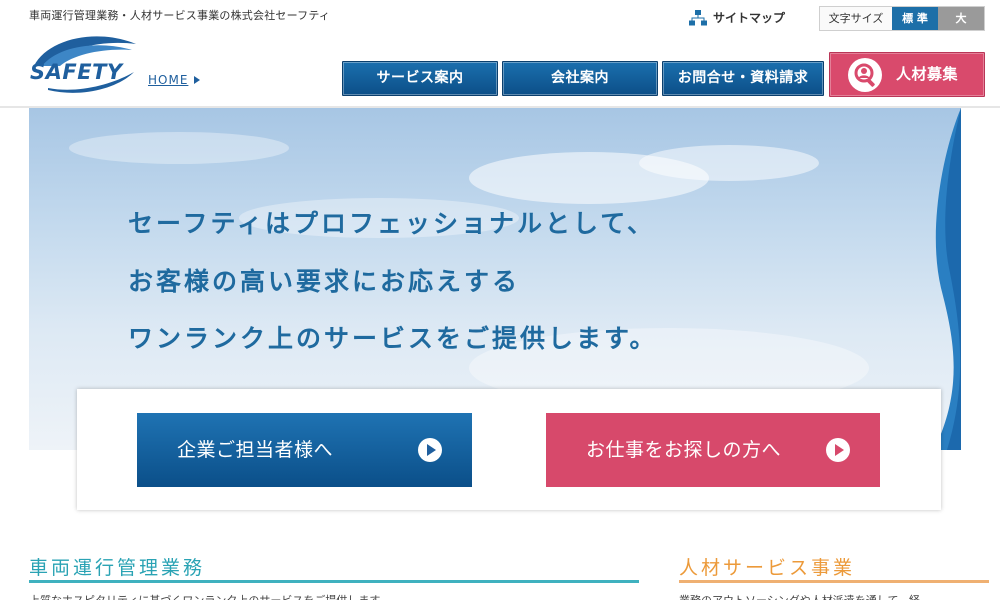 The width and height of the screenshot is (1000, 600). I want to click on sitemap-label: サイトマップ, so click(749, 18).